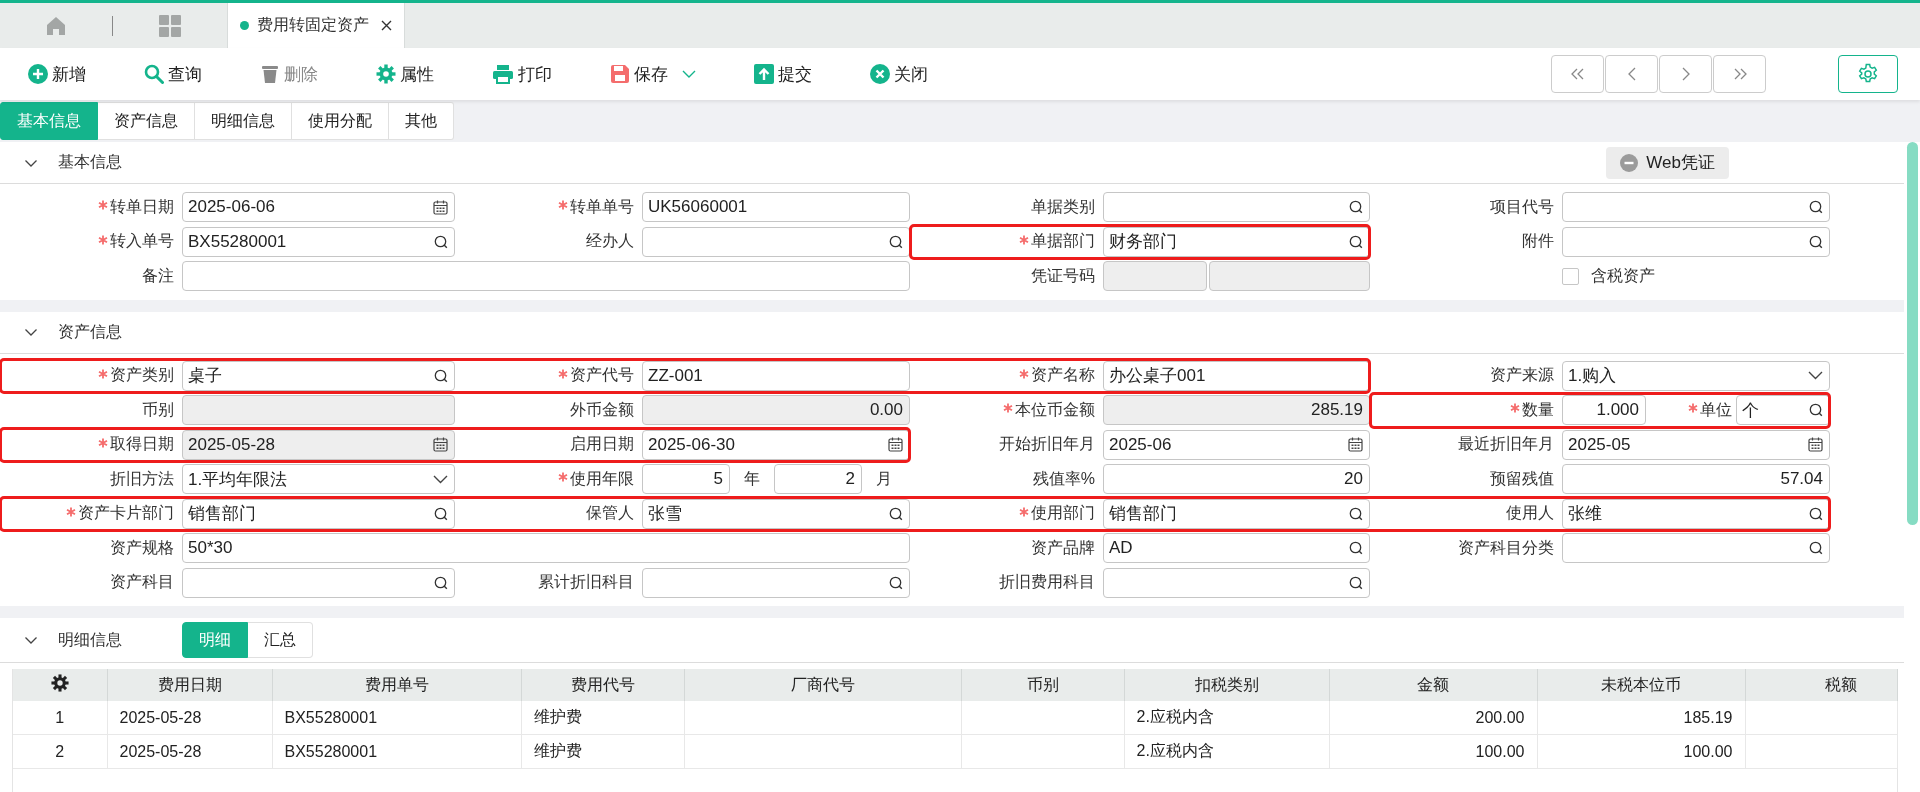 This screenshot has height=792, width=1920. What do you see at coordinates (316, 25) in the screenshot?
I see `document-tab: 费用转固定资产` at bounding box center [316, 25].